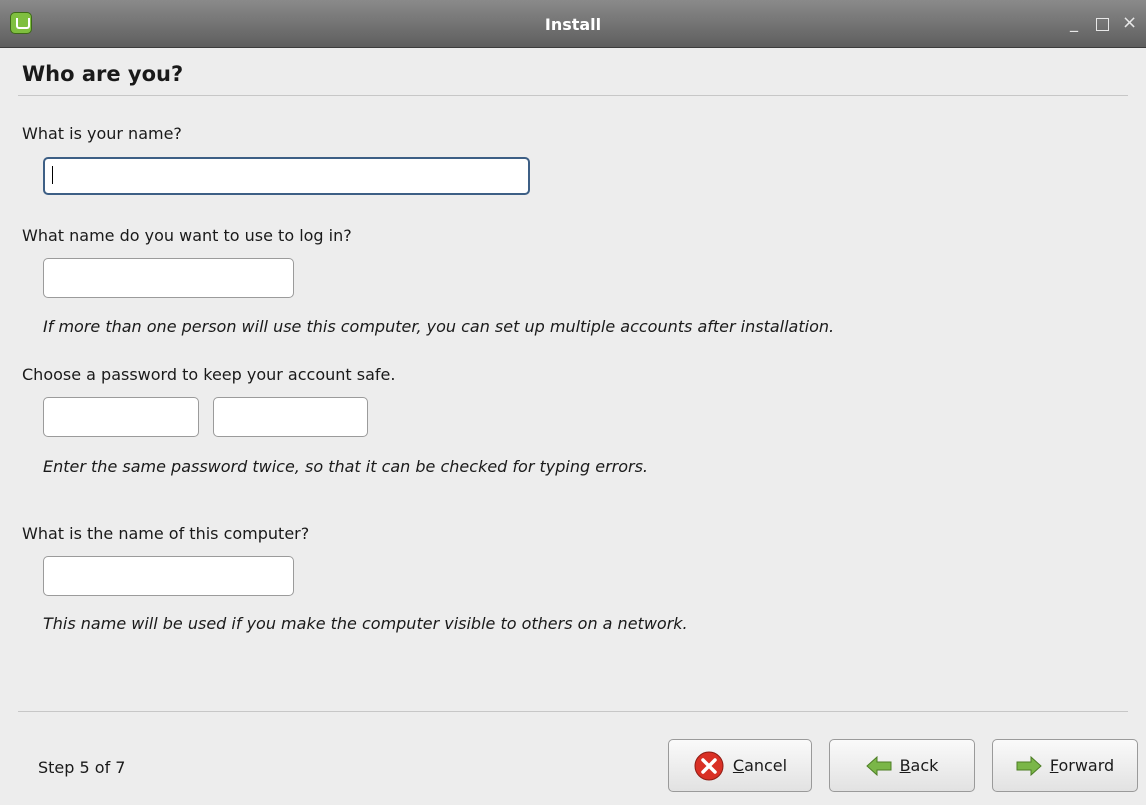 This screenshot has height=805, width=1146. I want to click on back-button: Back, so click(902, 765).